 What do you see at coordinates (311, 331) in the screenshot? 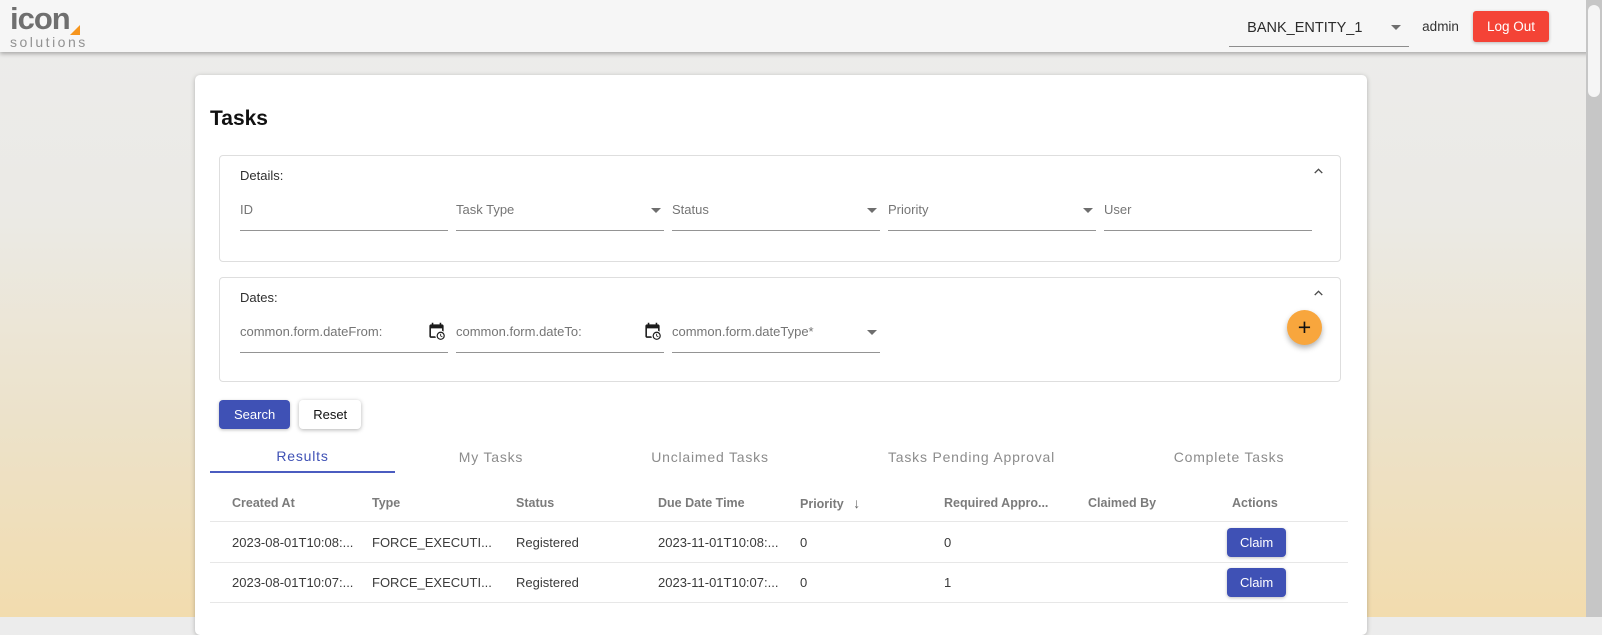
I see `date-from-placeholder: common.form.dateFrom:` at bounding box center [311, 331].